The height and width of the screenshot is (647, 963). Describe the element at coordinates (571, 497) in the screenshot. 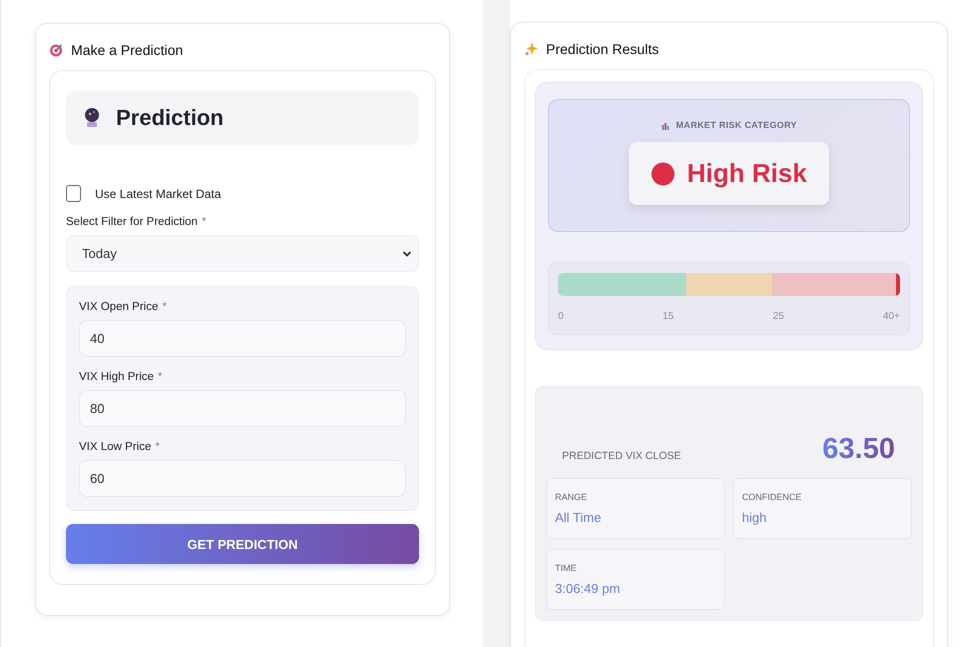

I see `detail-label: RANGE` at that location.